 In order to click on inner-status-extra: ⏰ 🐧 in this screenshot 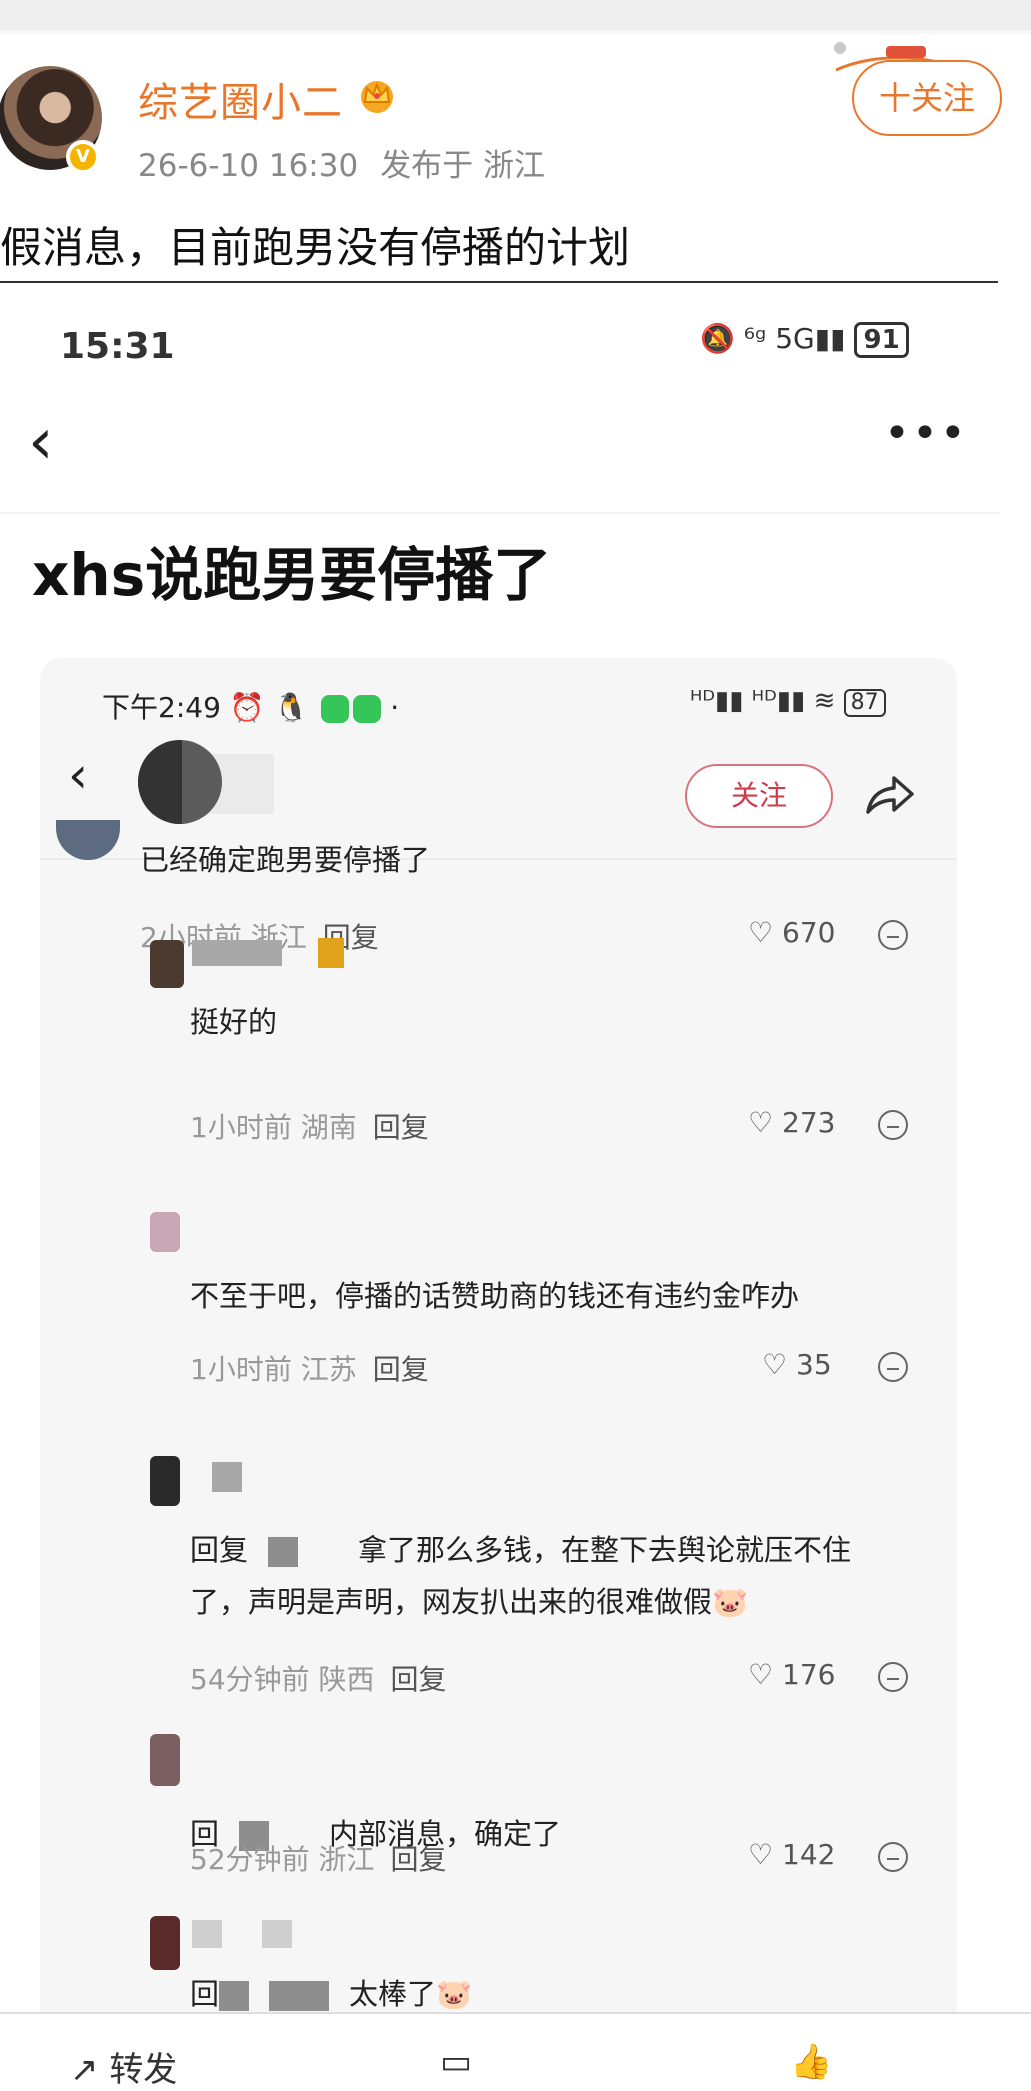, I will do `click(269, 707)`.